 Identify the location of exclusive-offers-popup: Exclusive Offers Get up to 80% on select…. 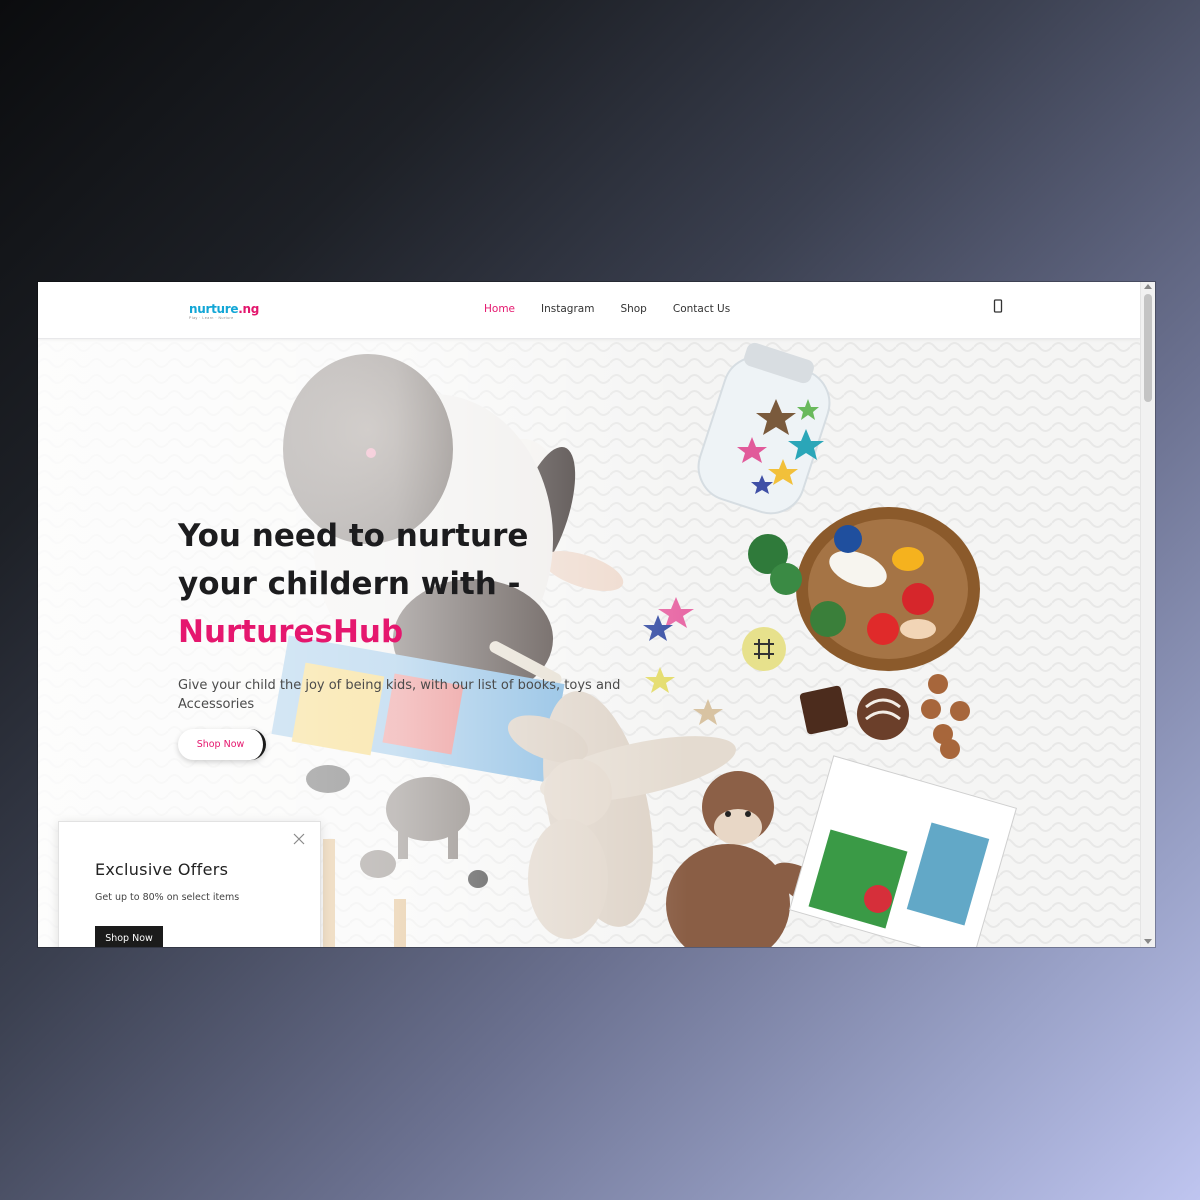
(189, 884).